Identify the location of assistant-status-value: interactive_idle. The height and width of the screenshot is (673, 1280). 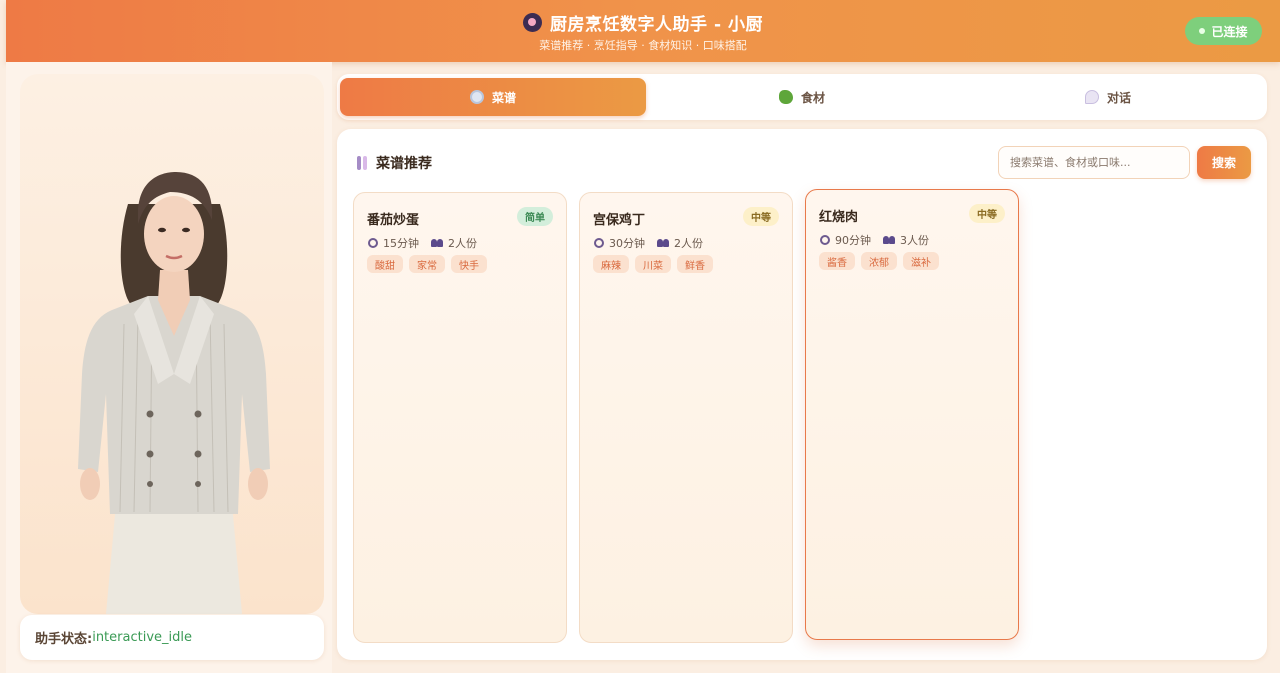
(142, 637).